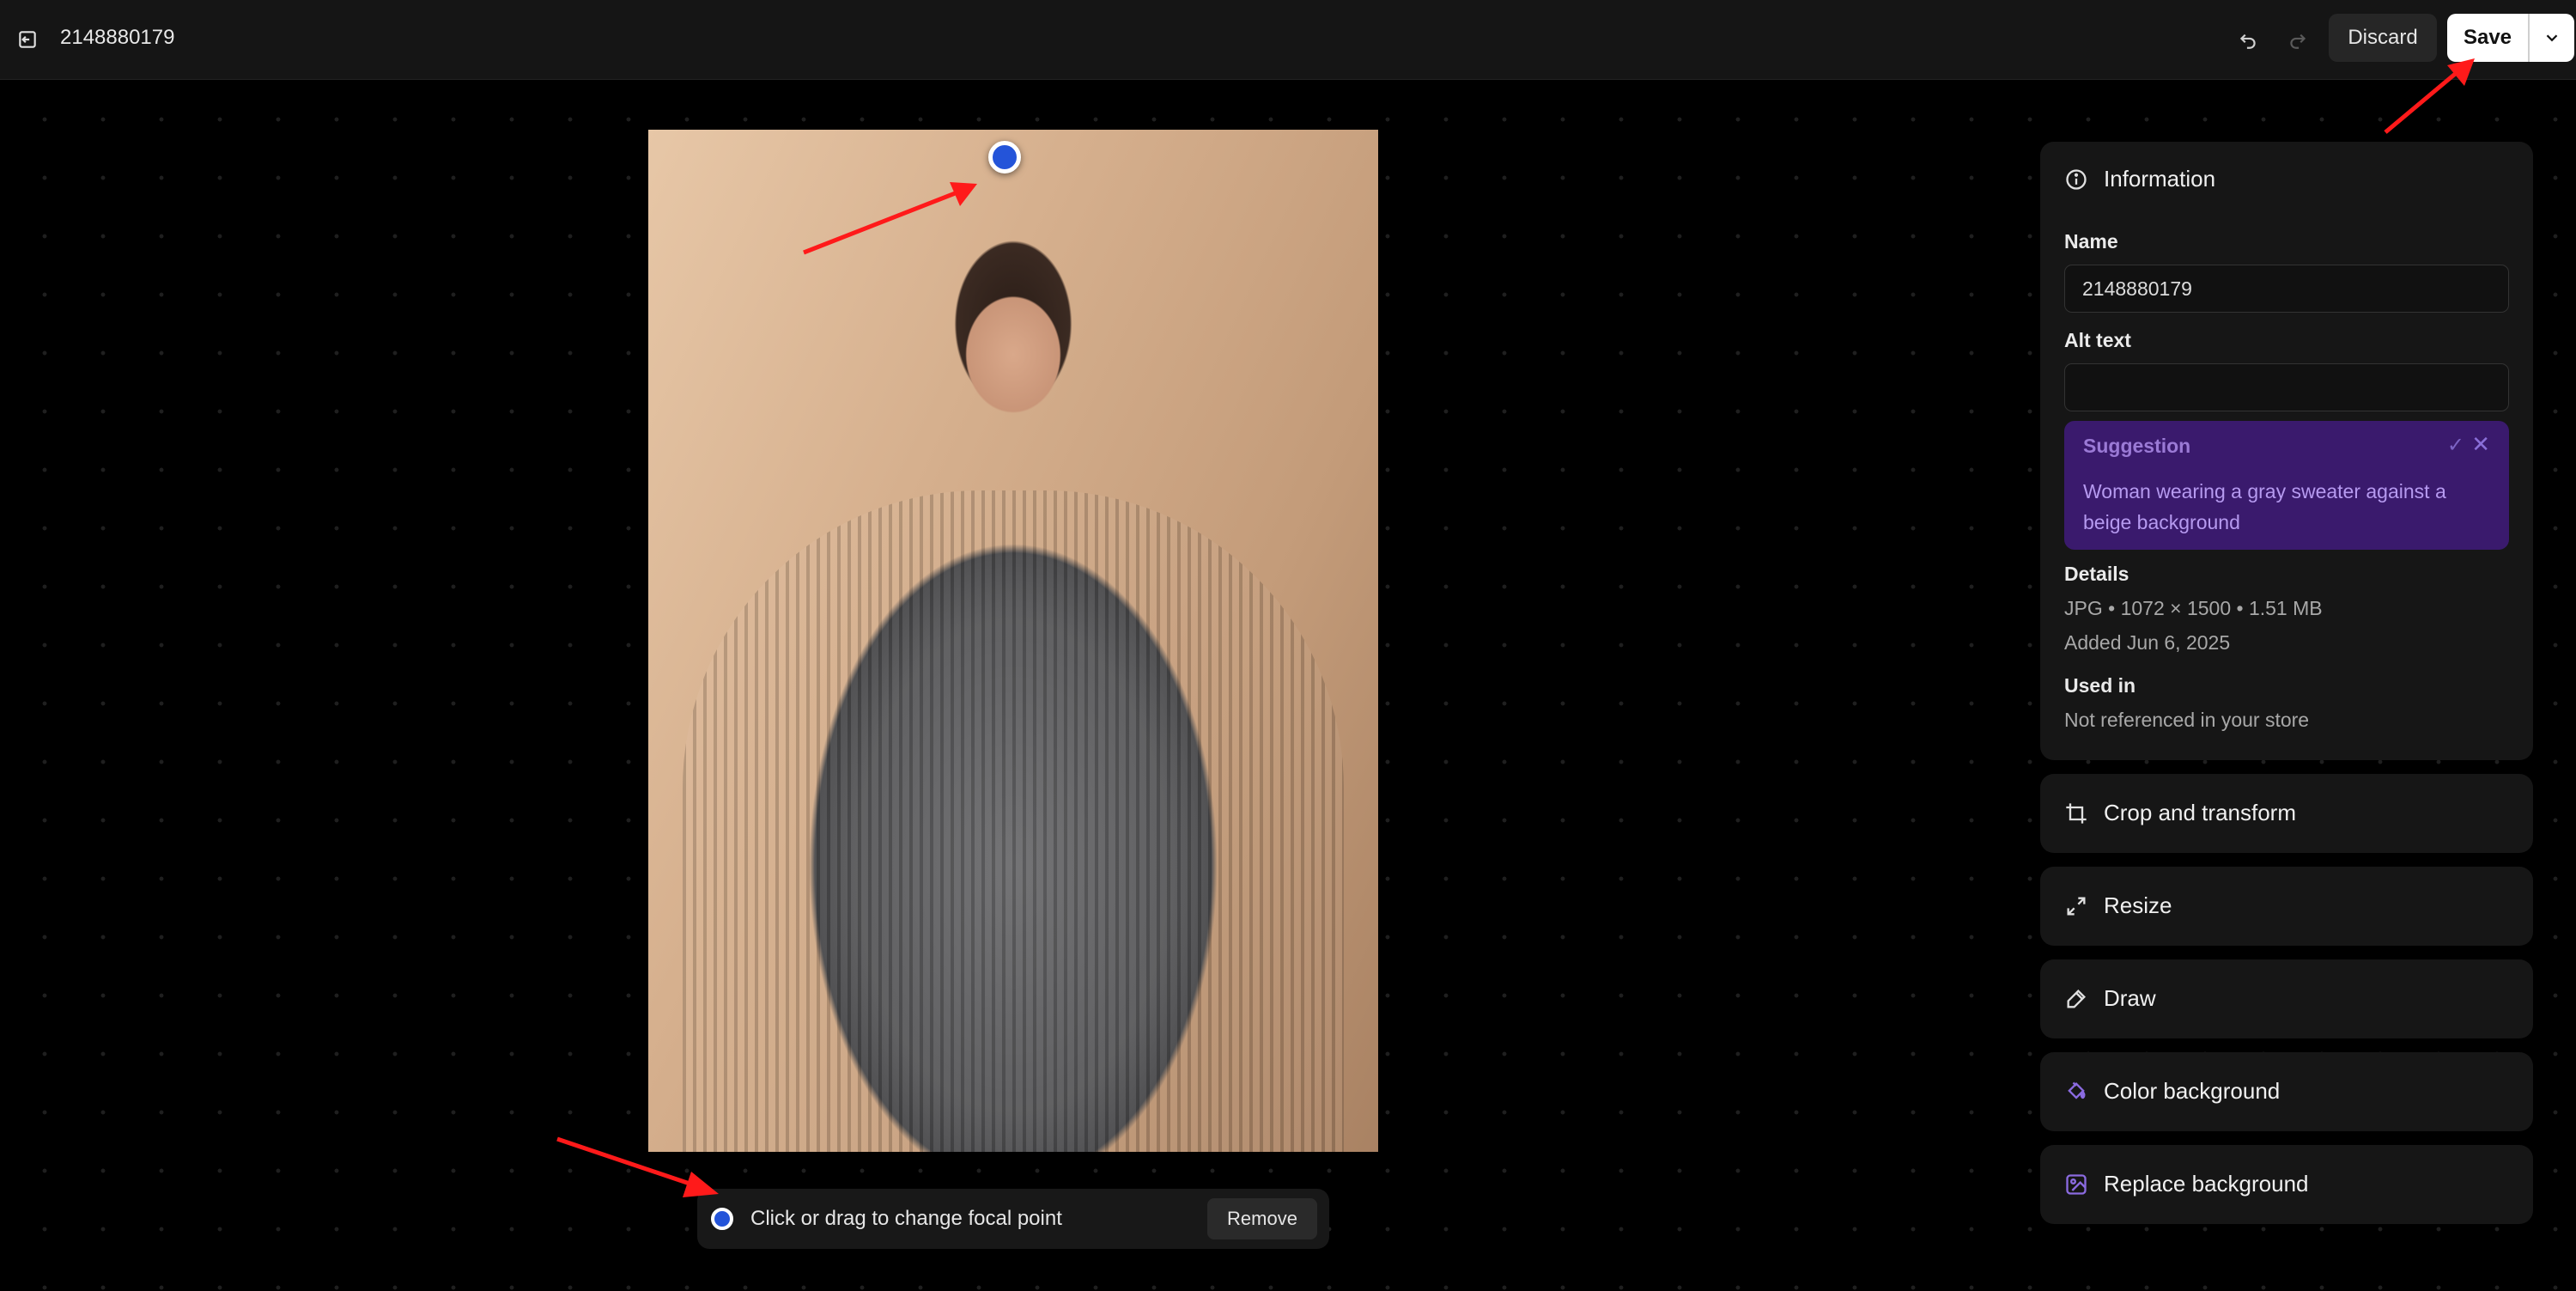 The width and height of the screenshot is (2576, 1291). What do you see at coordinates (2138, 905) in the screenshot?
I see `tool-label: Resize` at bounding box center [2138, 905].